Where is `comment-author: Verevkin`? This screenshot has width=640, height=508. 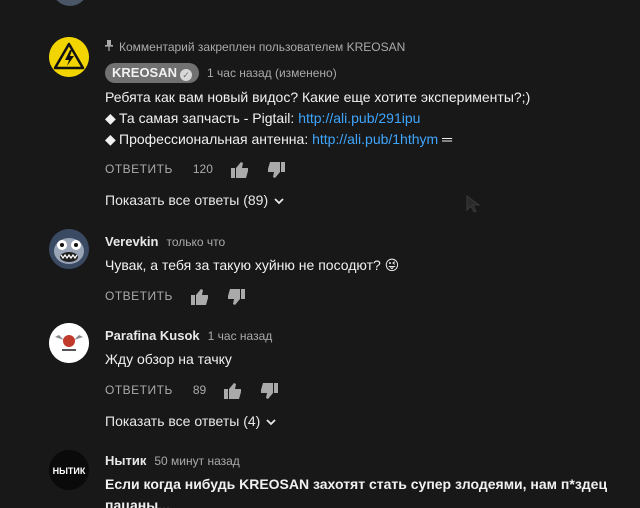
comment-author: Verevkin is located at coordinates (132, 241).